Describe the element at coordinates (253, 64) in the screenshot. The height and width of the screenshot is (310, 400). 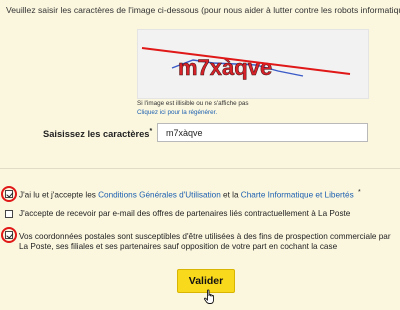
I see `captcha-image: m7xàqve` at that location.